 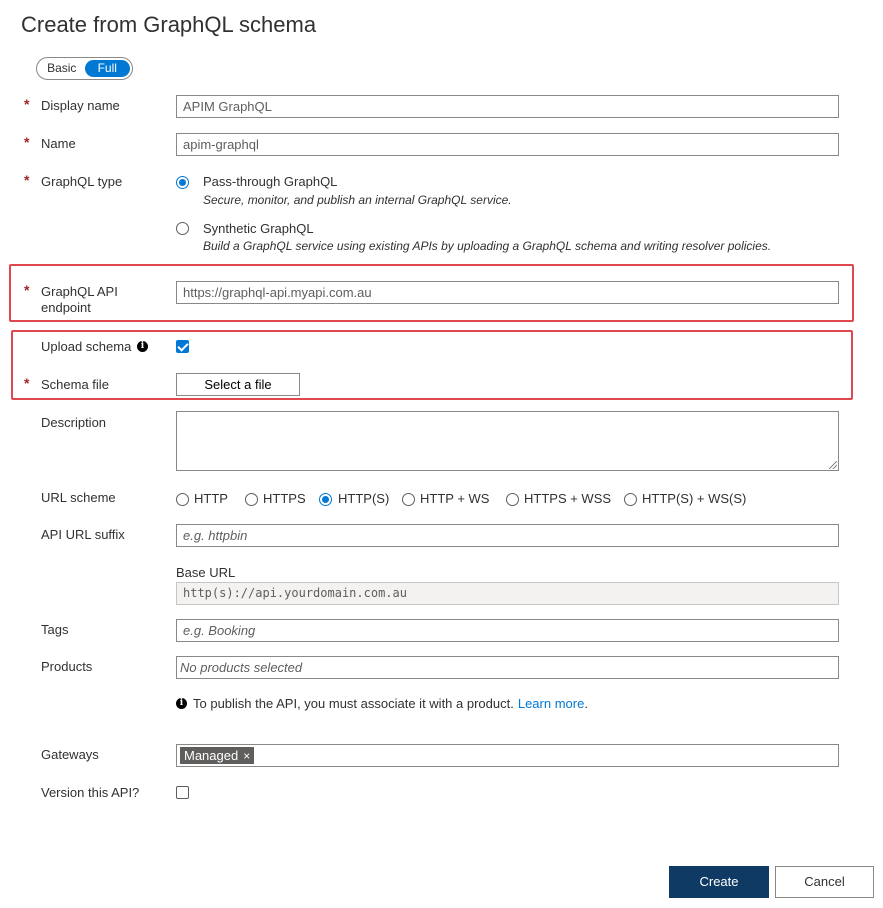 What do you see at coordinates (211, 498) in the screenshot?
I see `scheme-http-label: HTTP` at bounding box center [211, 498].